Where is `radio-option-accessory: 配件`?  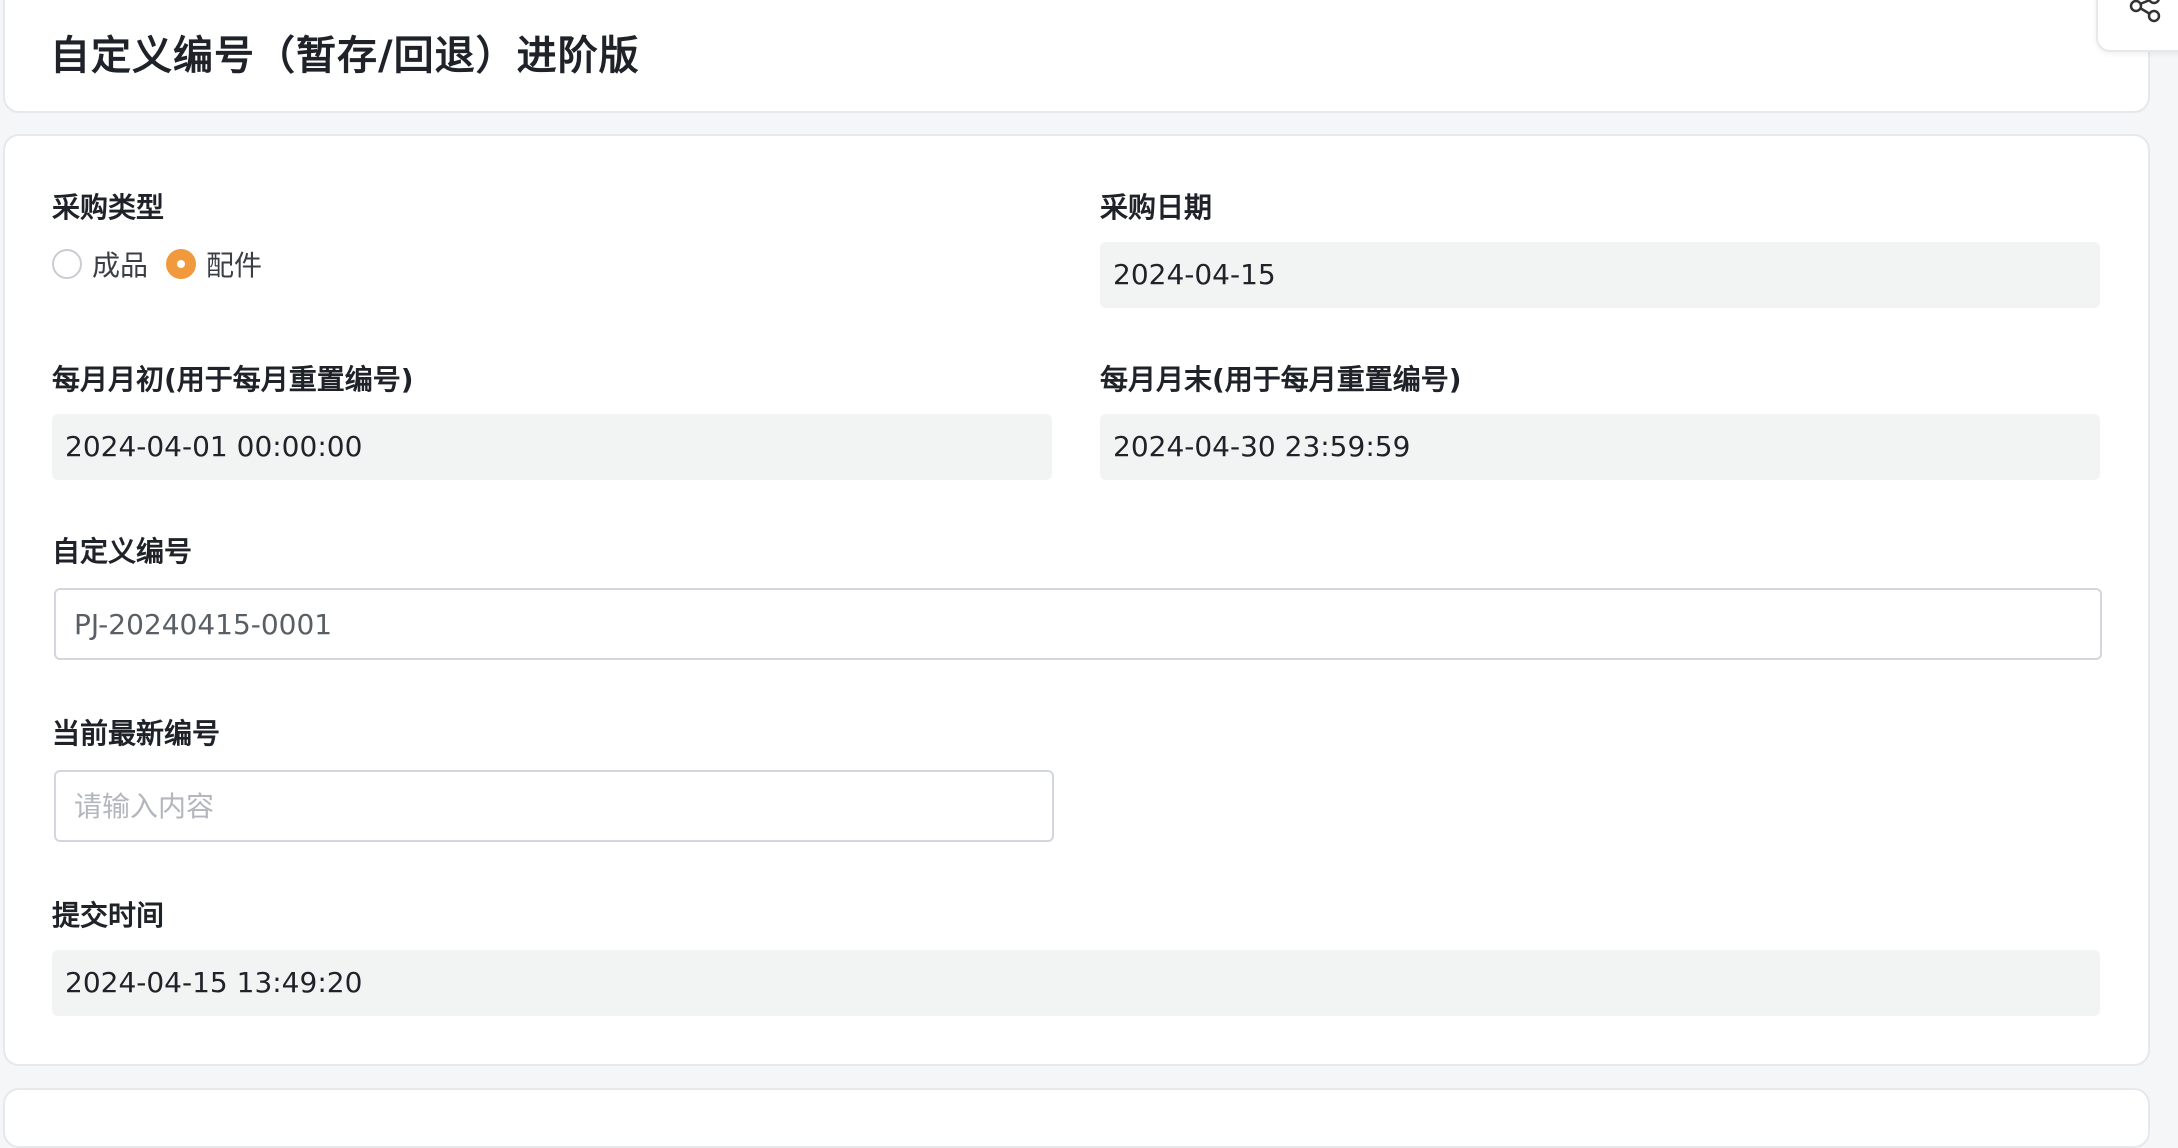
radio-option-accessory: 配件 is located at coordinates (214, 264).